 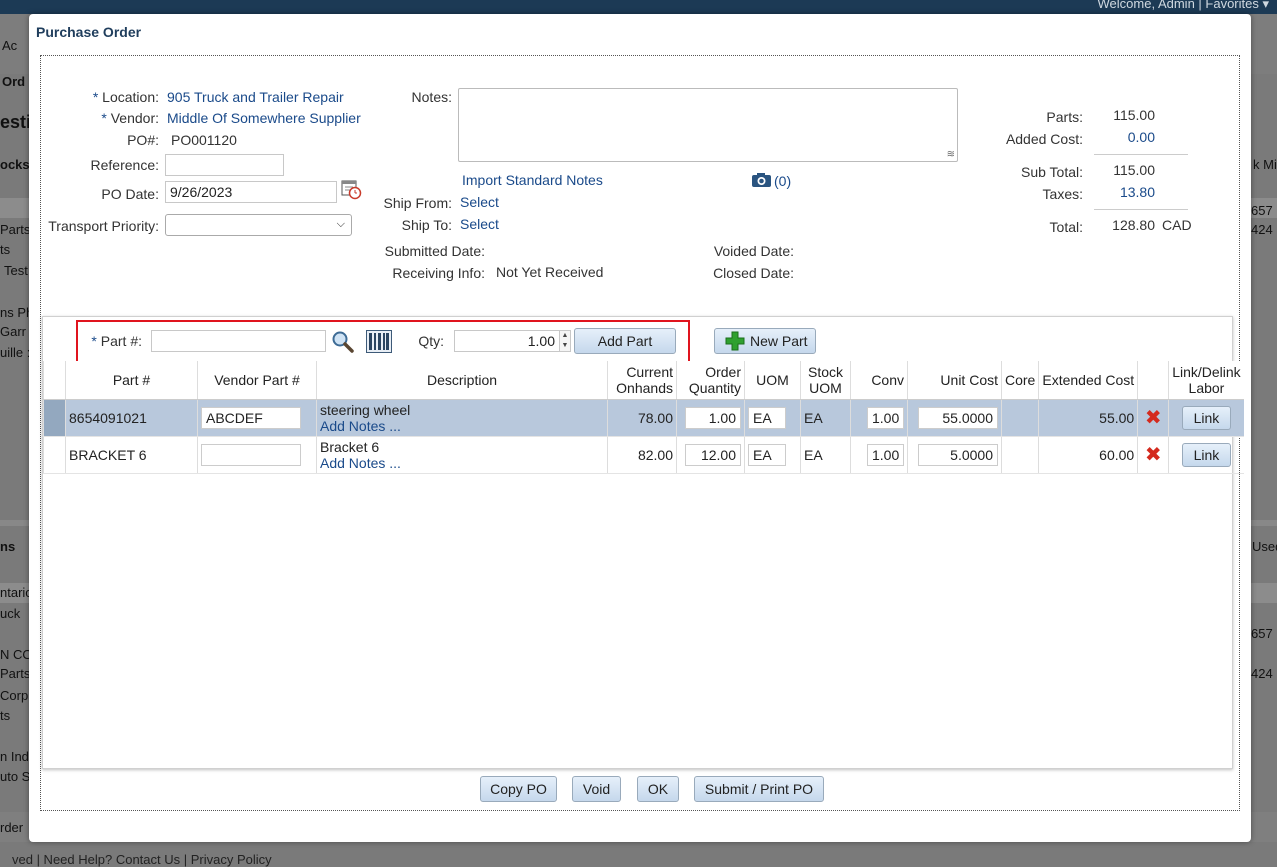 What do you see at coordinates (16, 270) in the screenshot?
I see `background-text: Test` at bounding box center [16, 270].